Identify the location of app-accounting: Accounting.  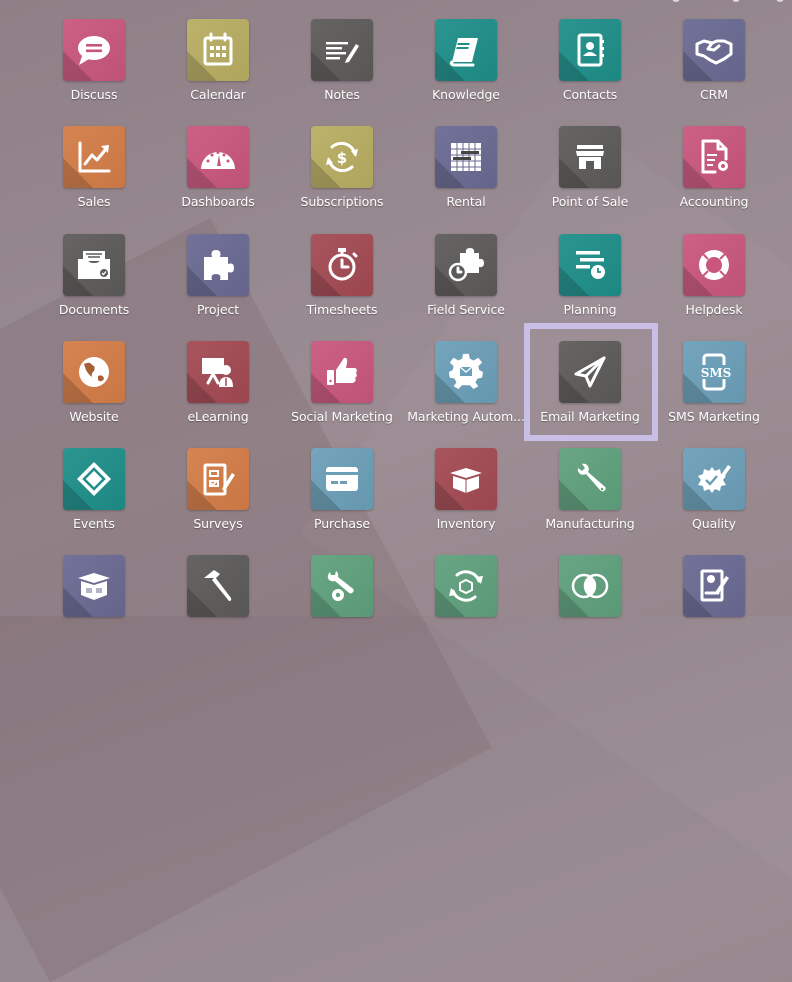
(714, 176).